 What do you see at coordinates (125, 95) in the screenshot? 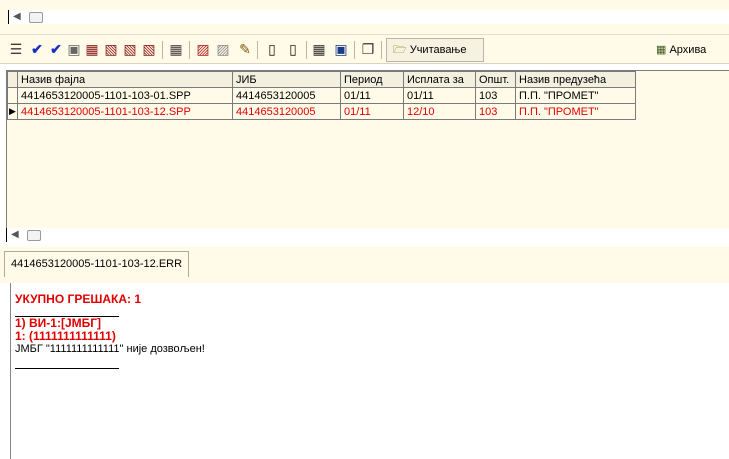
I see `file-name-cell: 4414653120005-1101-103-01.SPP` at bounding box center [125, 95].